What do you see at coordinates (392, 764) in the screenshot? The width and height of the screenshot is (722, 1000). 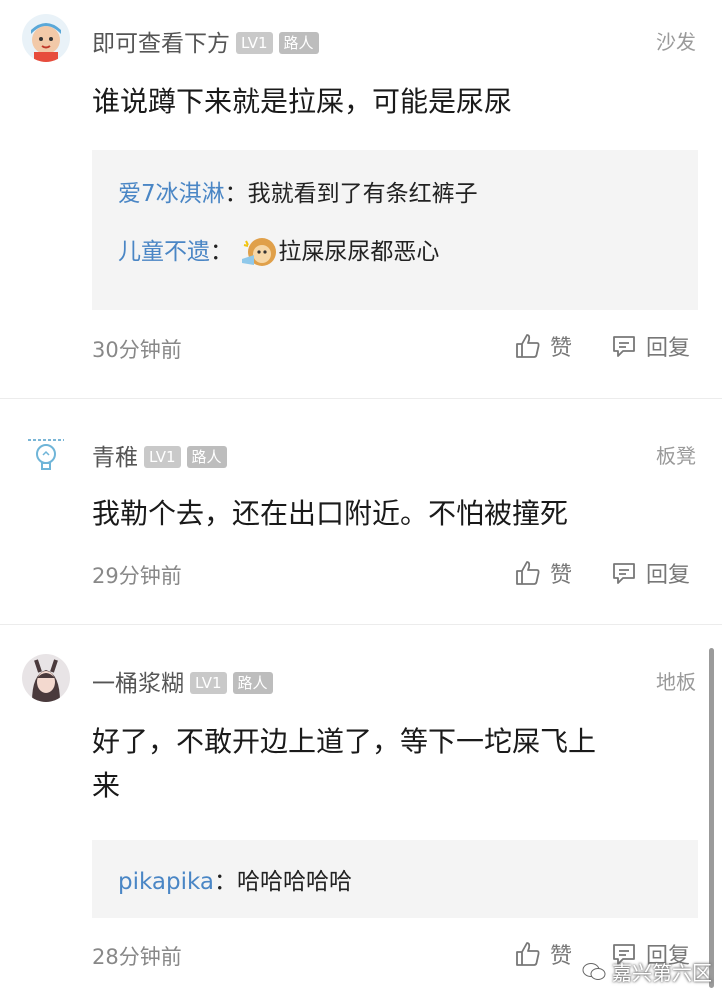 I see `comment-content: 好了，不敢开边上道了，等下一坨屎飞上 来` at bounding box center [392, 764].